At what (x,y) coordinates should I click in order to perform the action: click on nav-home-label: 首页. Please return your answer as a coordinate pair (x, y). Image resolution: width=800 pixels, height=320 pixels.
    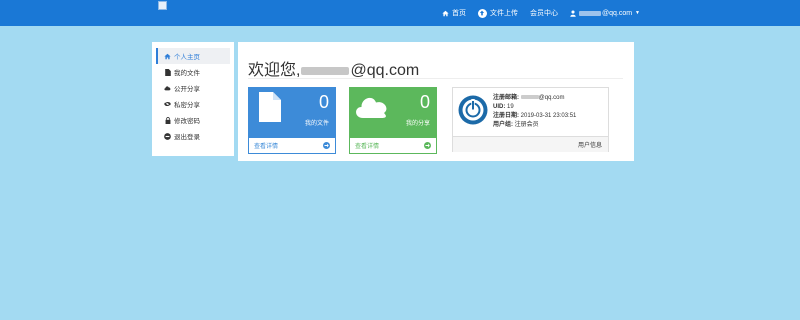
    Looking at the image, I should click on (458, 13).